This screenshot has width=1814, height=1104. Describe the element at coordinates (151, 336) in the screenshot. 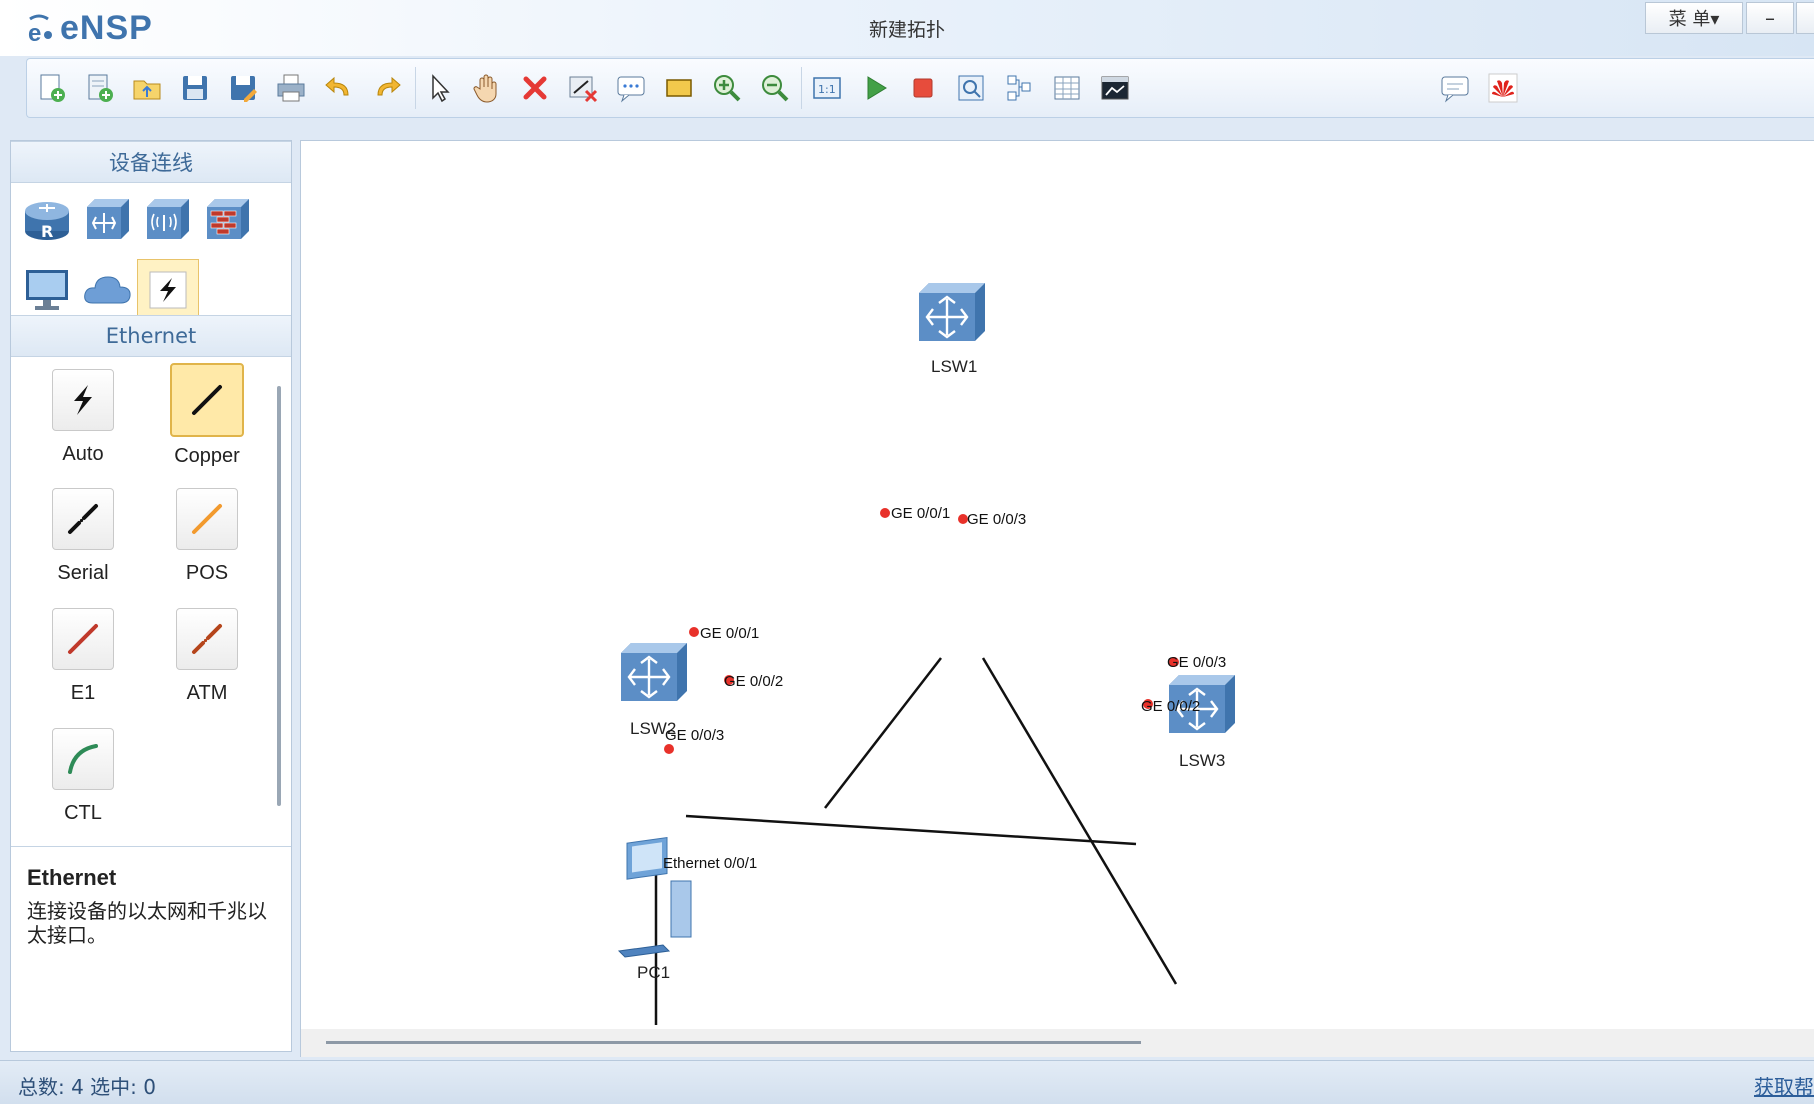

I see `cable-panel-header: Ethernet` at that location.